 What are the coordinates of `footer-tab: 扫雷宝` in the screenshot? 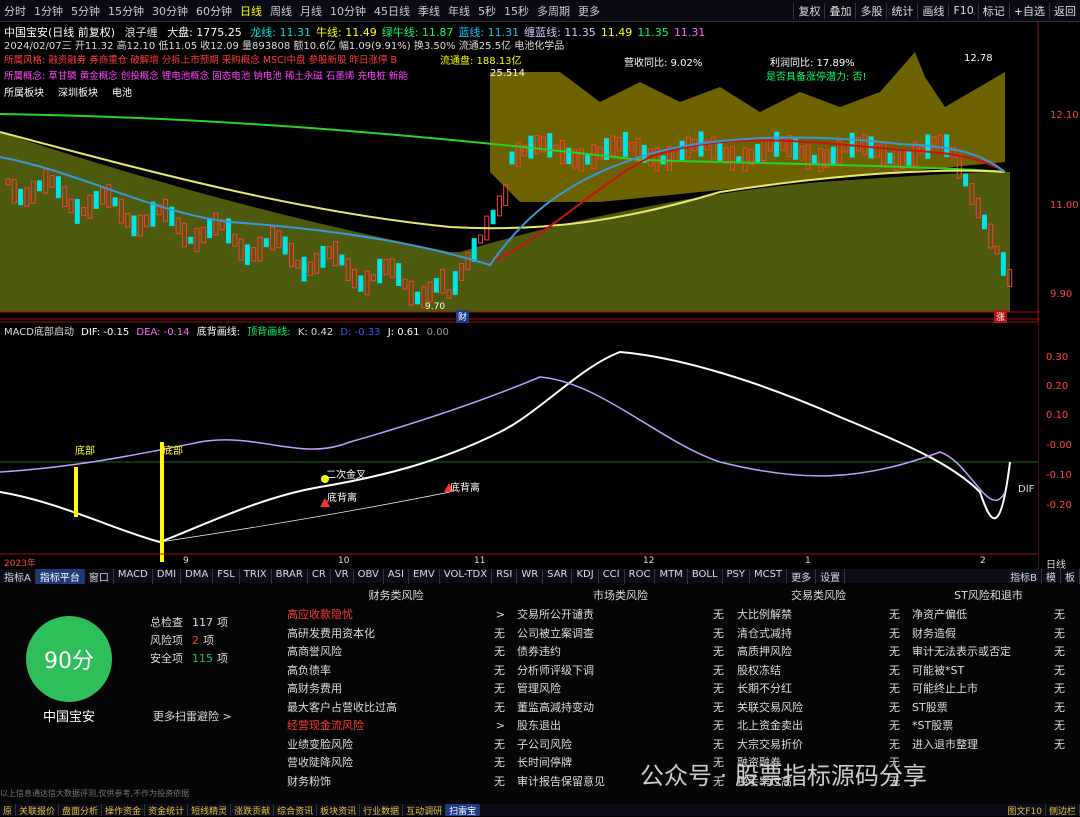 It's located at (463, 810).